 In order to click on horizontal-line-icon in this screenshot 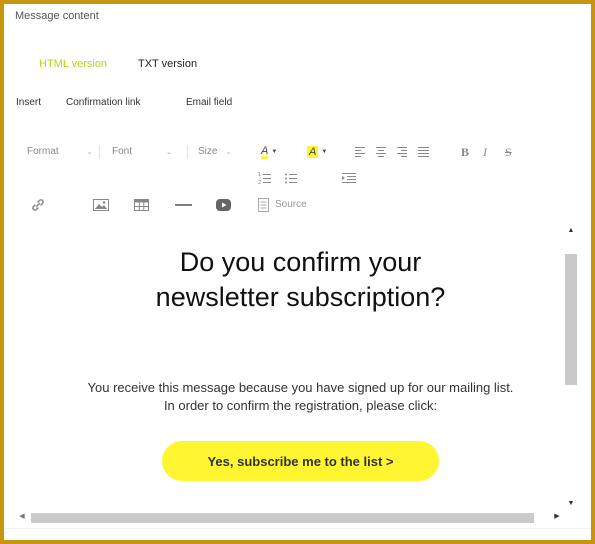, I will do `click(183, 205)`.